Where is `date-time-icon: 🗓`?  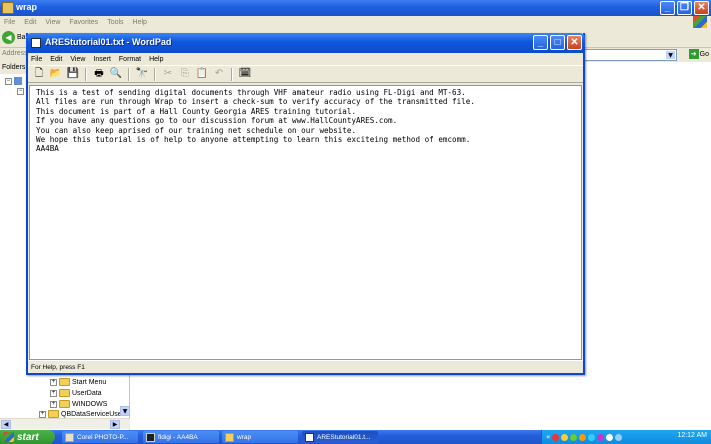
date-time-icon: 🗓 is located at coordinates (245, 74).